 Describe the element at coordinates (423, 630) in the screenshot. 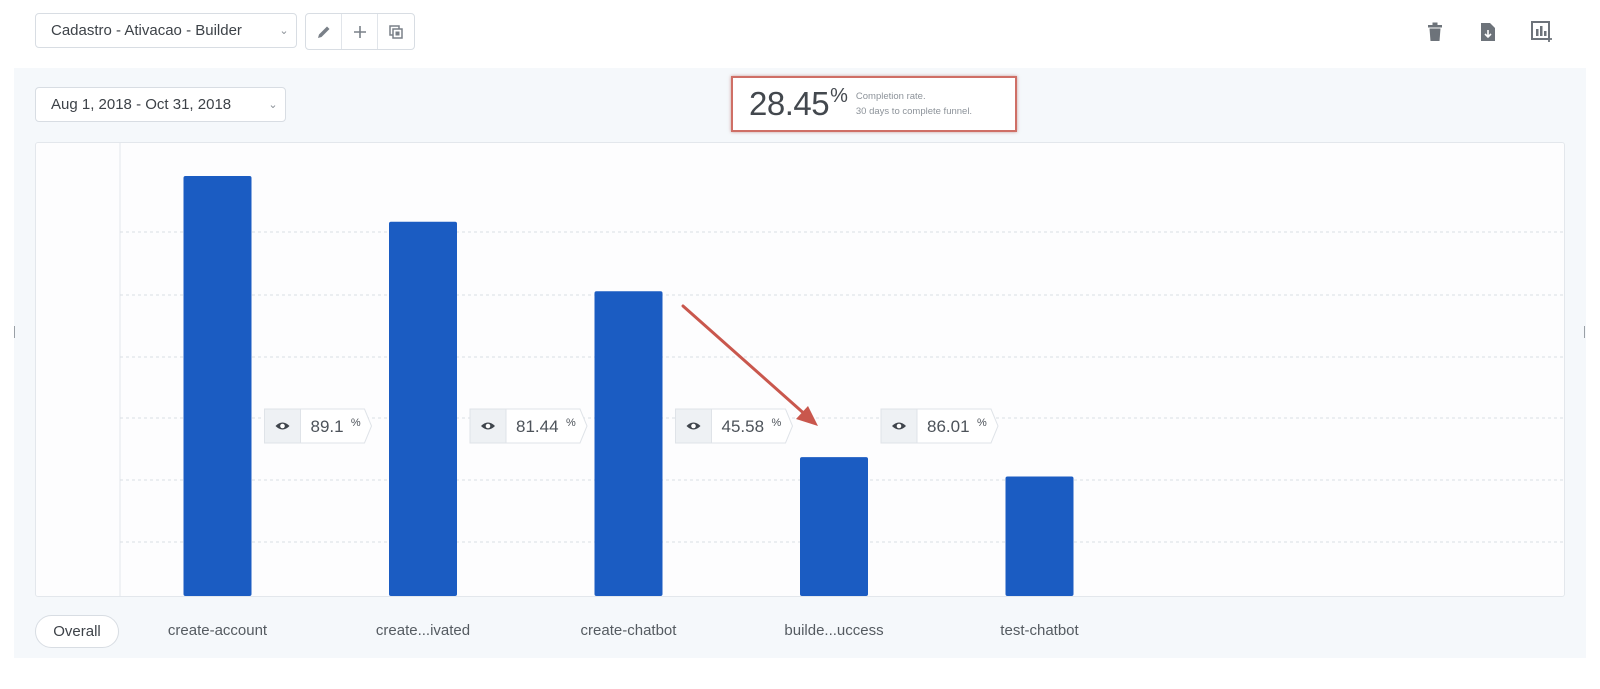

I see `funnel-step-label: create...ivated` at that location.